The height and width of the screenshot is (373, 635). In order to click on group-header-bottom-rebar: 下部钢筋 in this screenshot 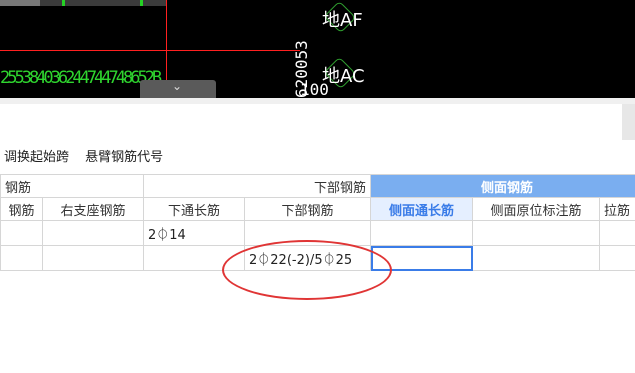, I will do `click(257, 186)`.